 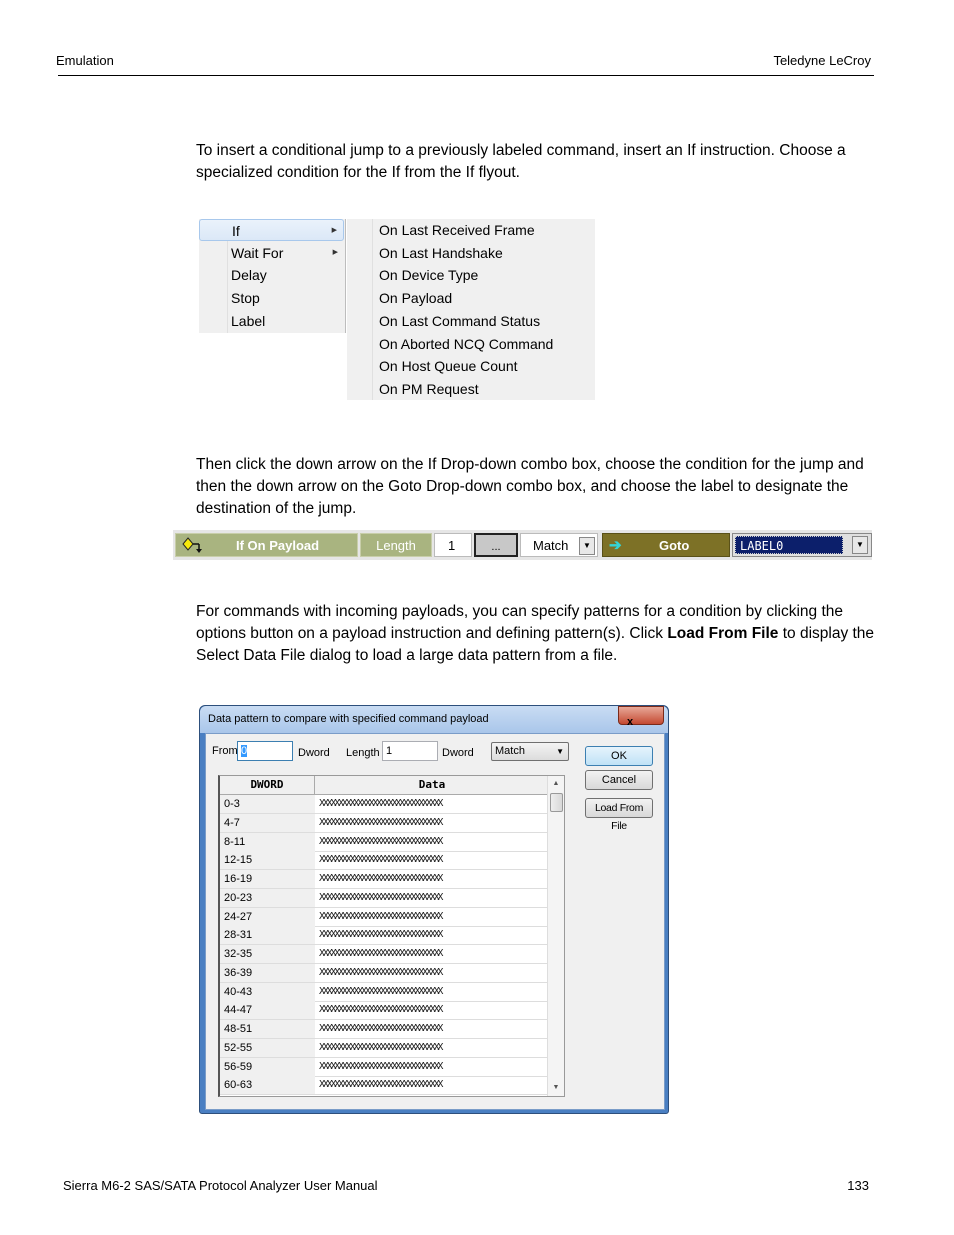 I want to click on flyout-item: On PM Request, so click(x=429, y=389).